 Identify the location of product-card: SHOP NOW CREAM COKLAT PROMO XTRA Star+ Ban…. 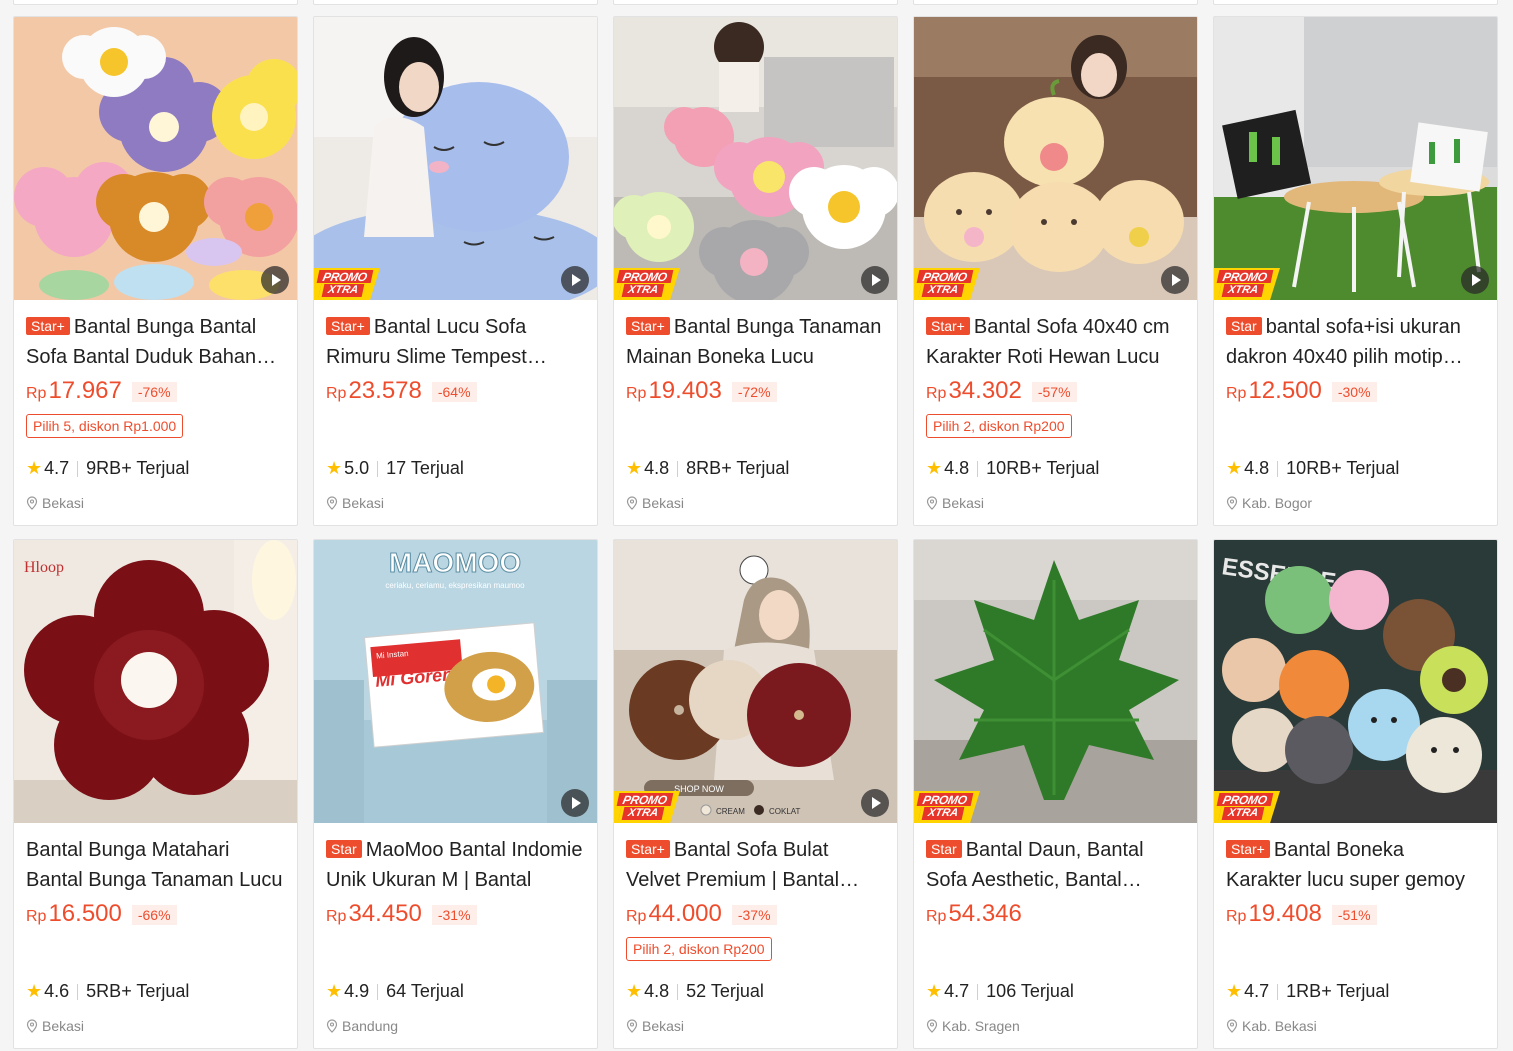
(755, 794).